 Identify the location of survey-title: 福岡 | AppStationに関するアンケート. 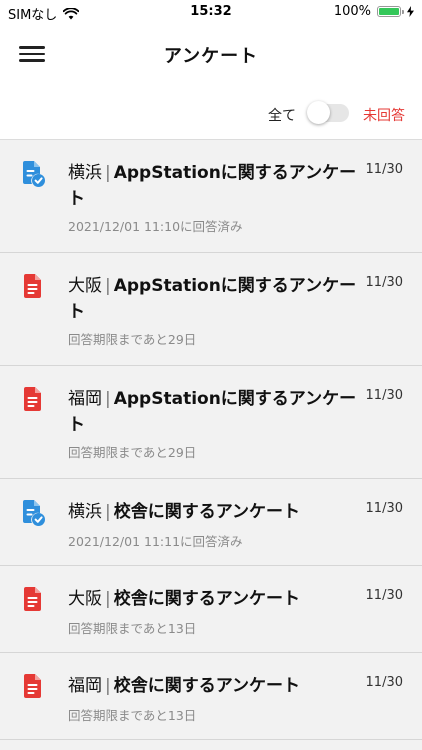
(213, 412).